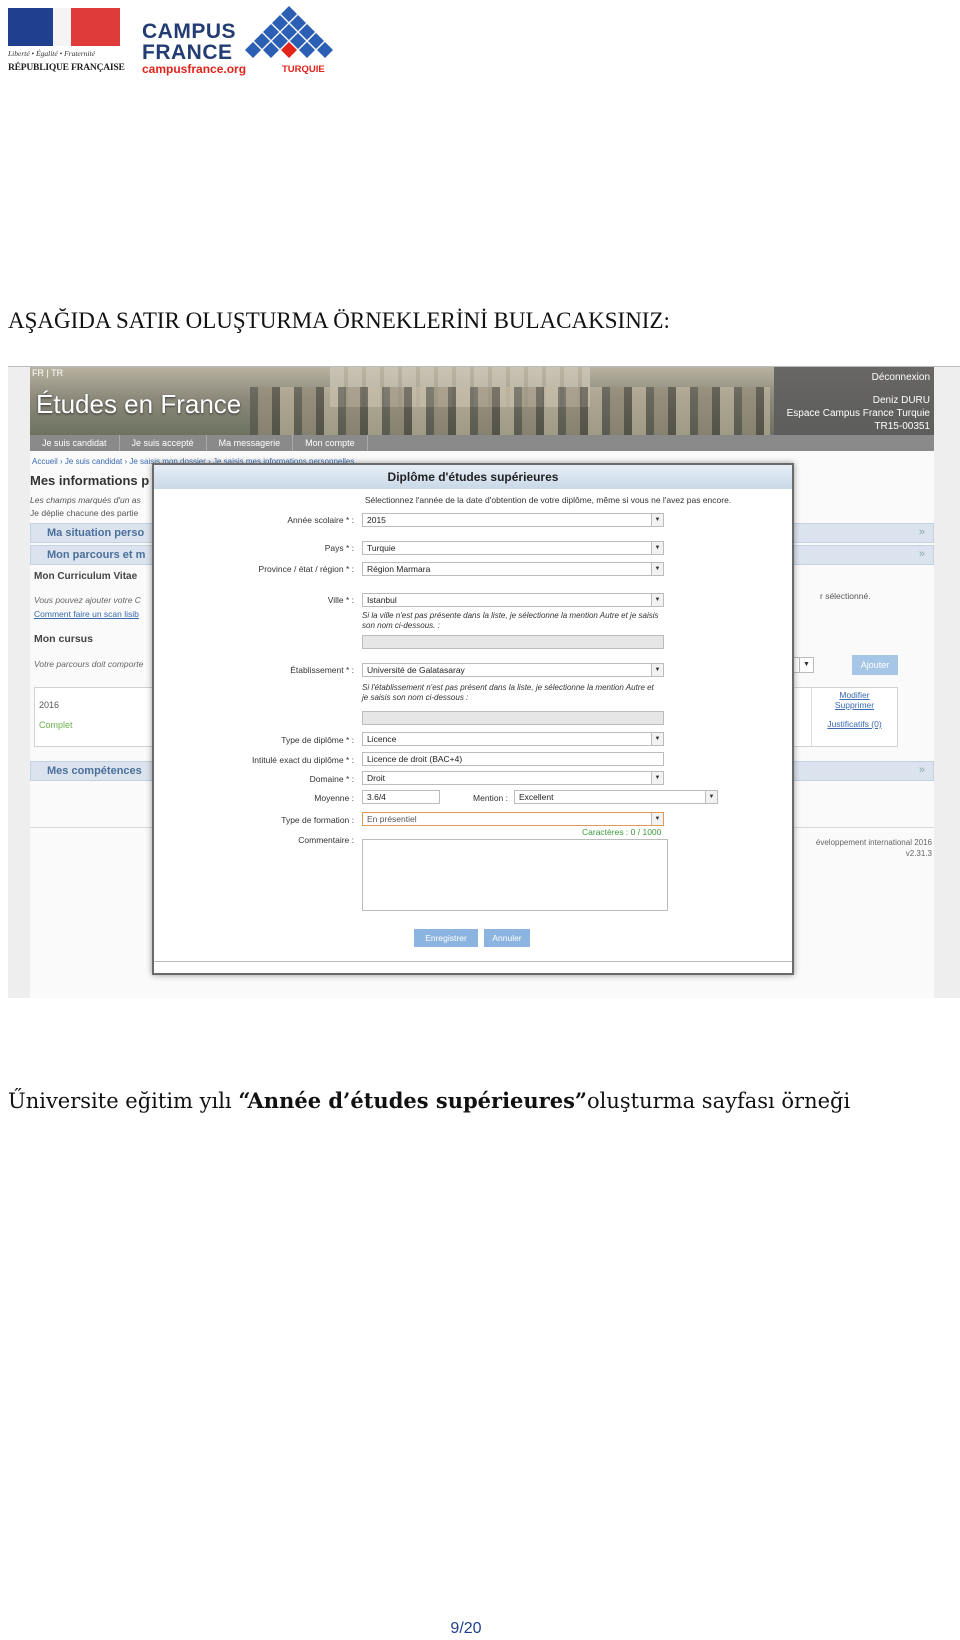 This screenshot has width=960, height=1640. I want to click on mention-label: Mention :, so click(490, 798).